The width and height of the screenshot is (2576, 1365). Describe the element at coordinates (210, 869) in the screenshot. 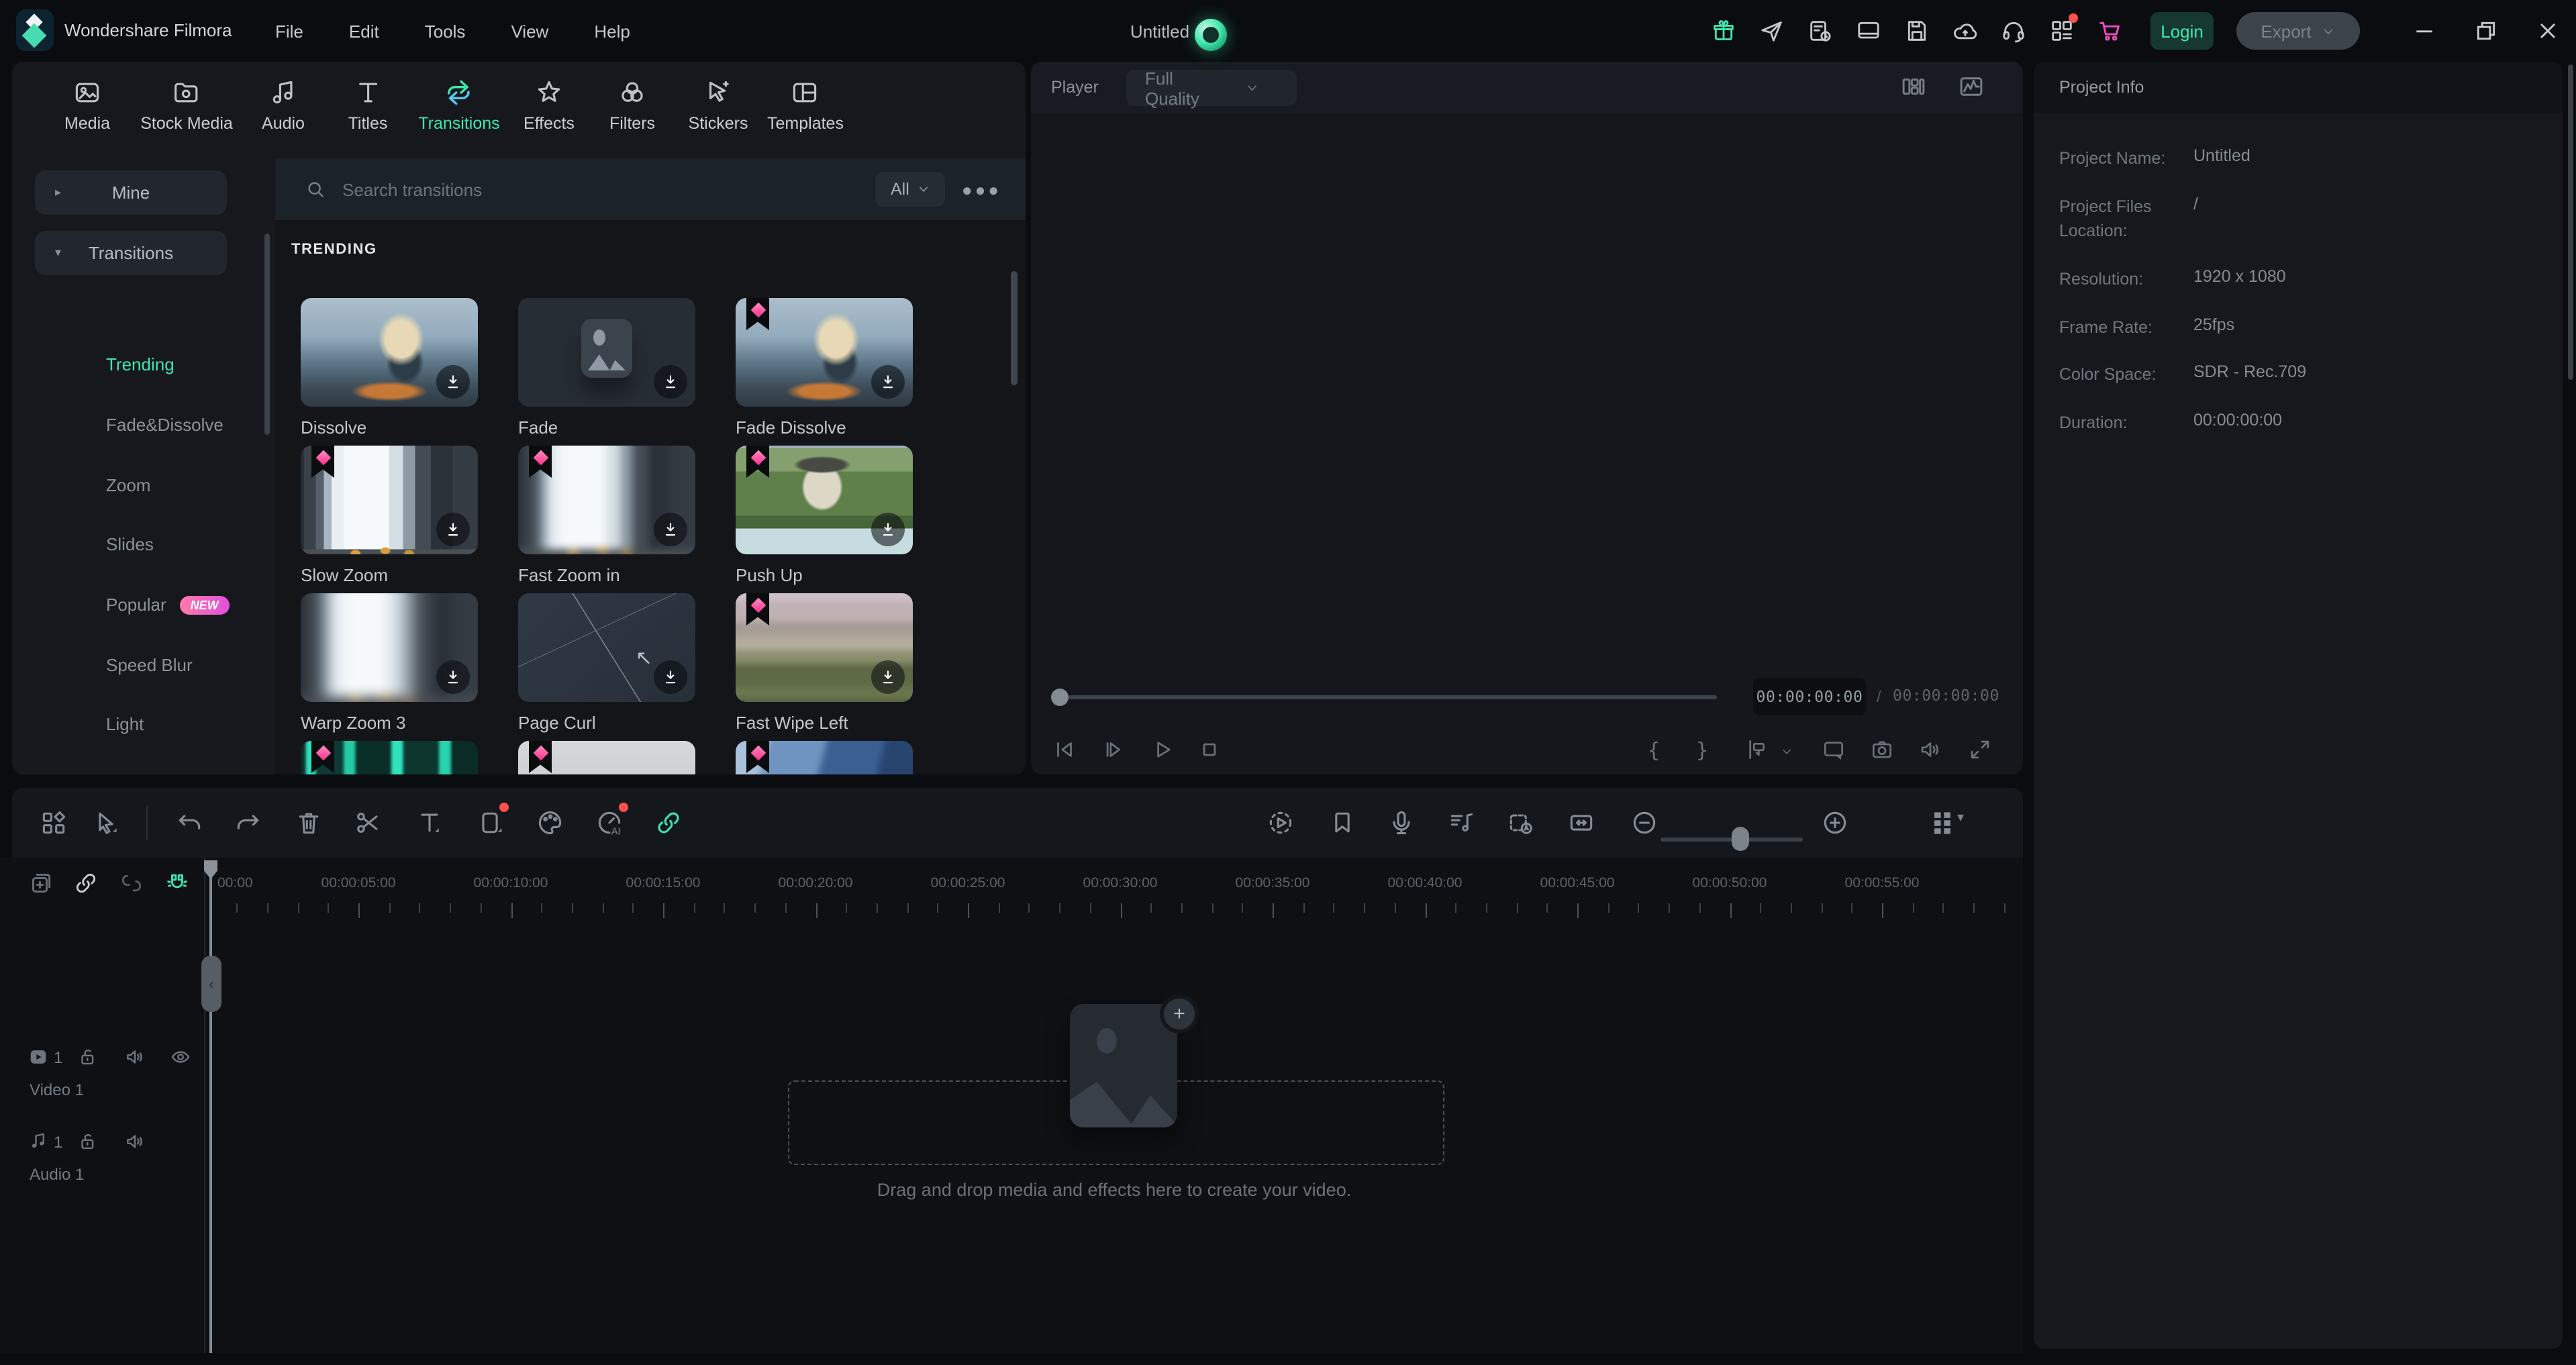

I see `playhead-handle` at that location.